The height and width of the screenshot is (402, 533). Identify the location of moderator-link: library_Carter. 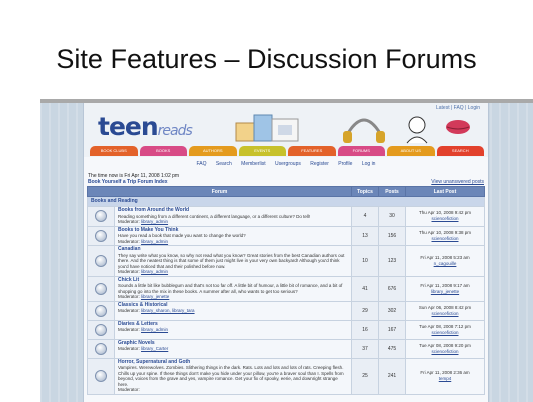
(154, 348).